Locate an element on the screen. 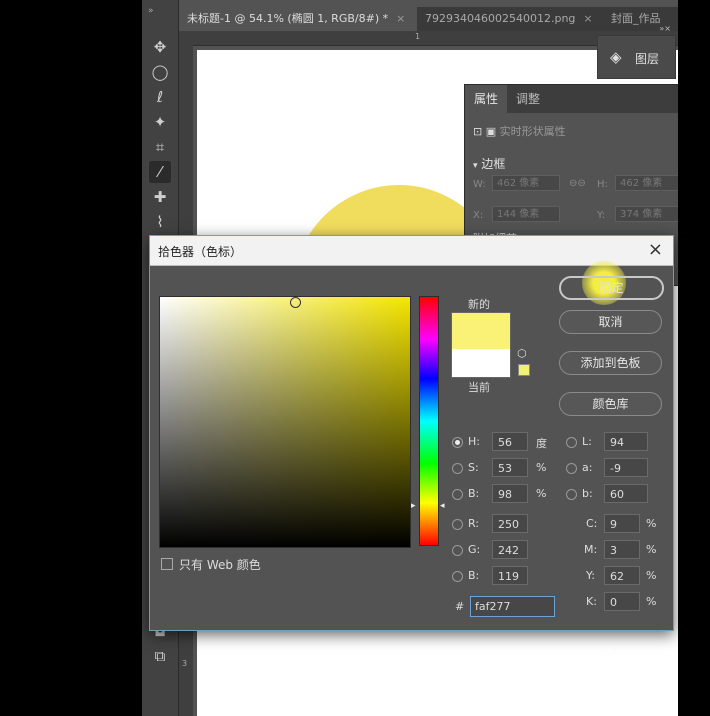 The height and width of the screenshot is (716, 710). tab-properties: 属性 is located at coordinates (486, 99).